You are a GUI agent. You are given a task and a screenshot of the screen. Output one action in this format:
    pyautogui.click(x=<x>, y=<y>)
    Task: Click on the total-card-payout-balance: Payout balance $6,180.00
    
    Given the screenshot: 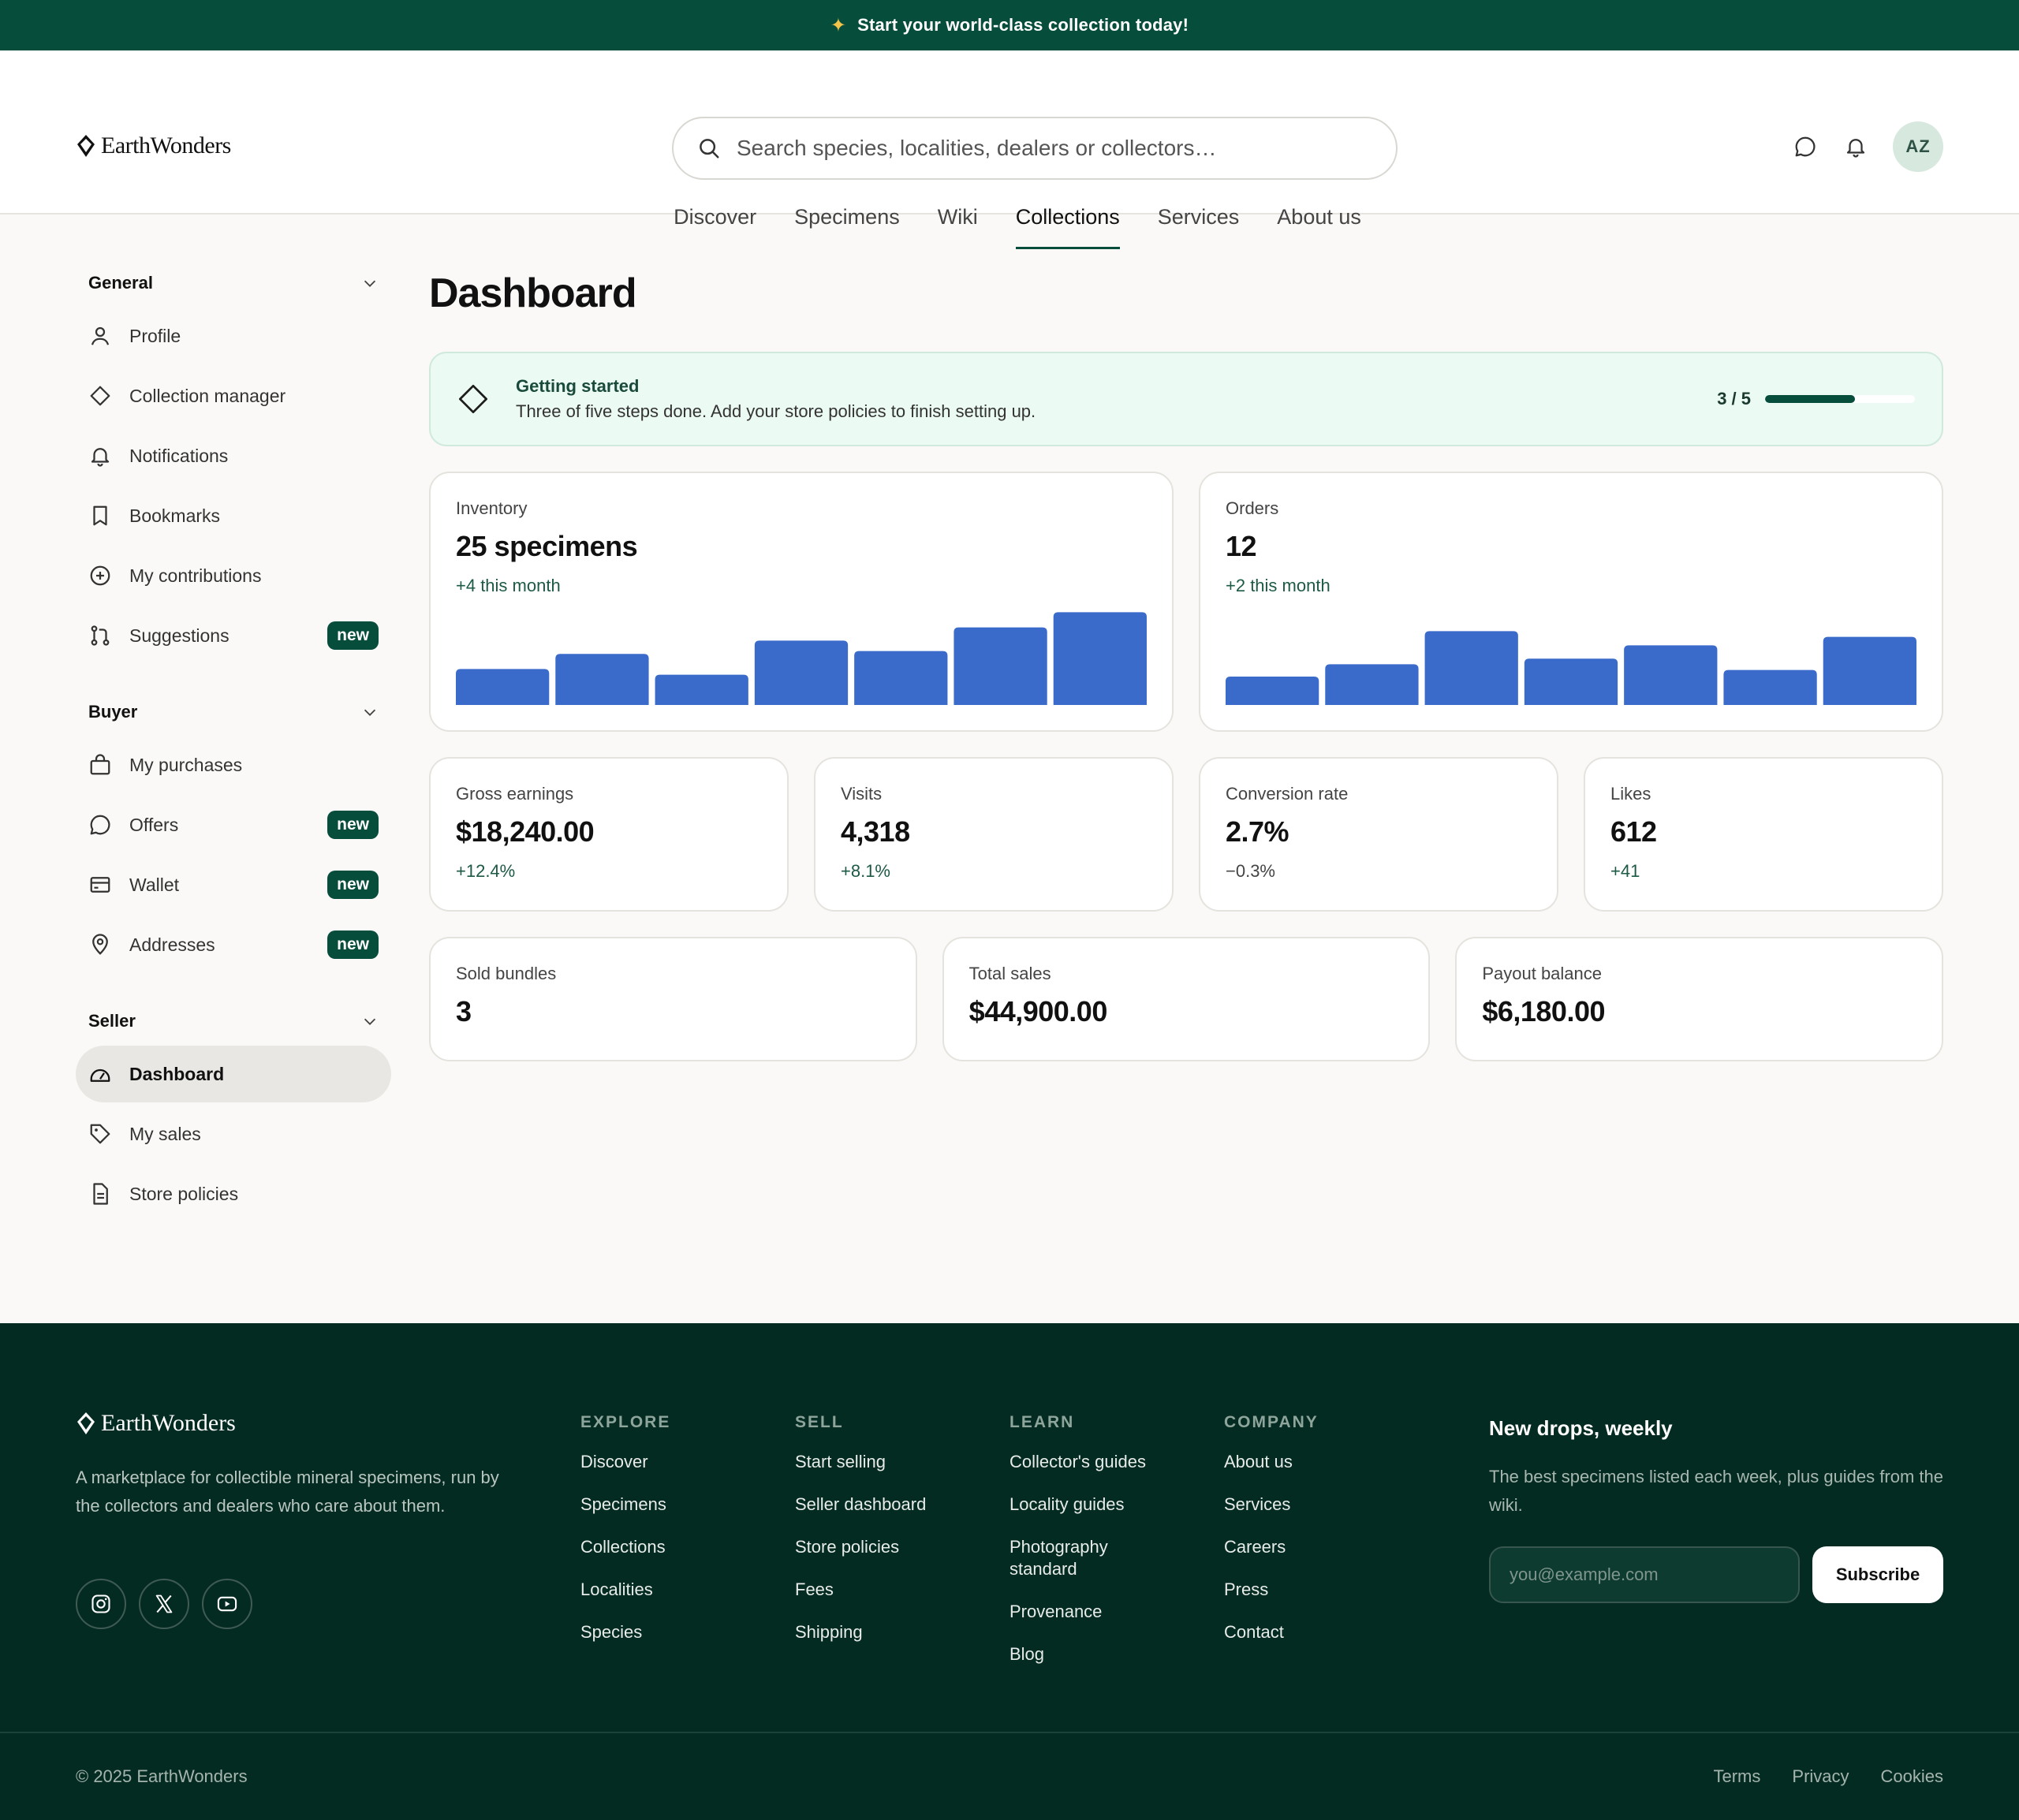 What is the action you would take?
    pyautogui.click(x=1699, y=999)
    